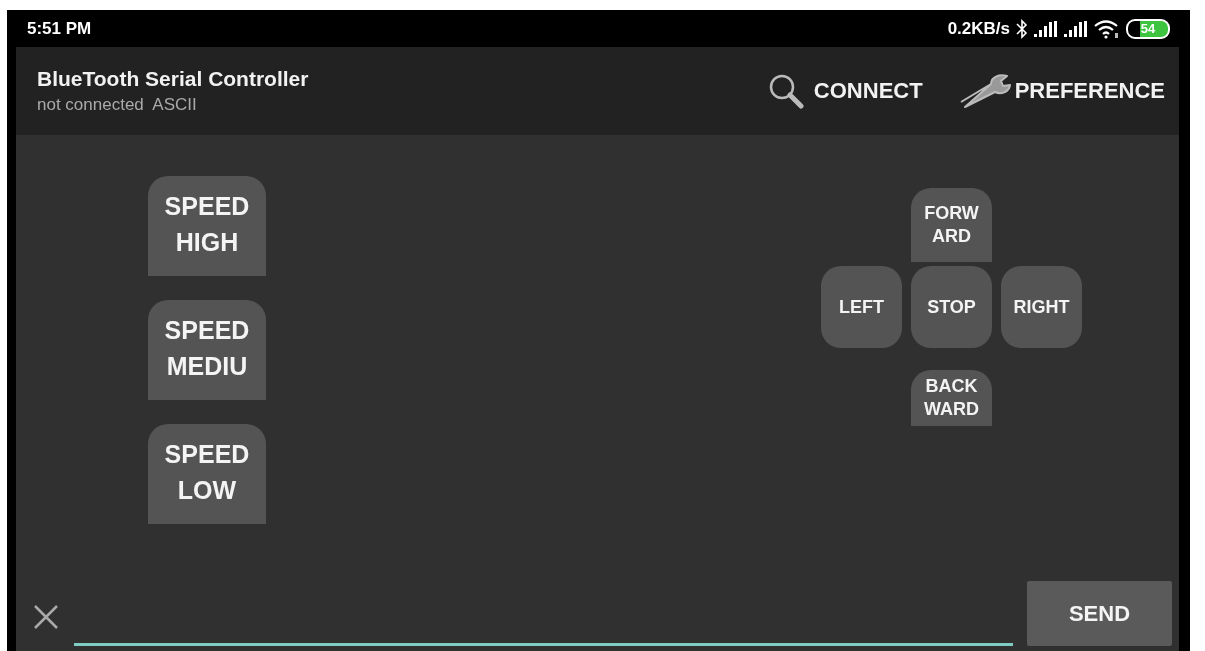  I want to click on speed-button: SPEED LOW, so click(207, 474).